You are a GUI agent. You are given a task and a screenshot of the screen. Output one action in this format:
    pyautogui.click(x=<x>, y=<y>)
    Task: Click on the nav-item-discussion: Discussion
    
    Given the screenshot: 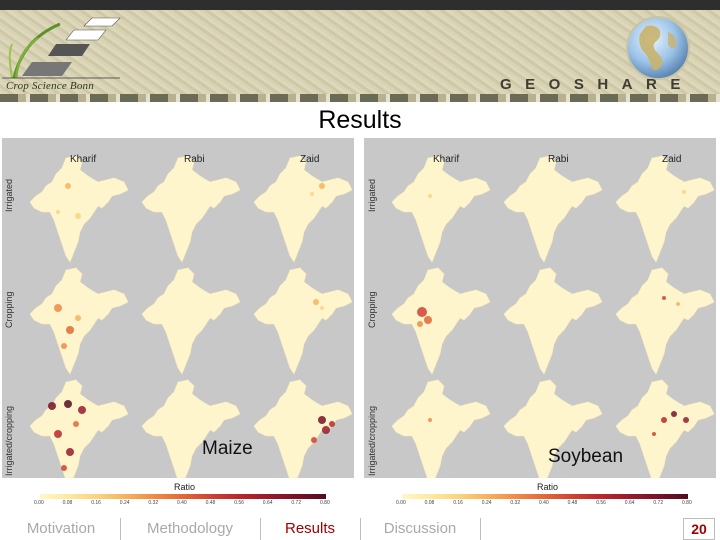 What is the action you would take?
    pyautogui.click(x=420, y=529)
    